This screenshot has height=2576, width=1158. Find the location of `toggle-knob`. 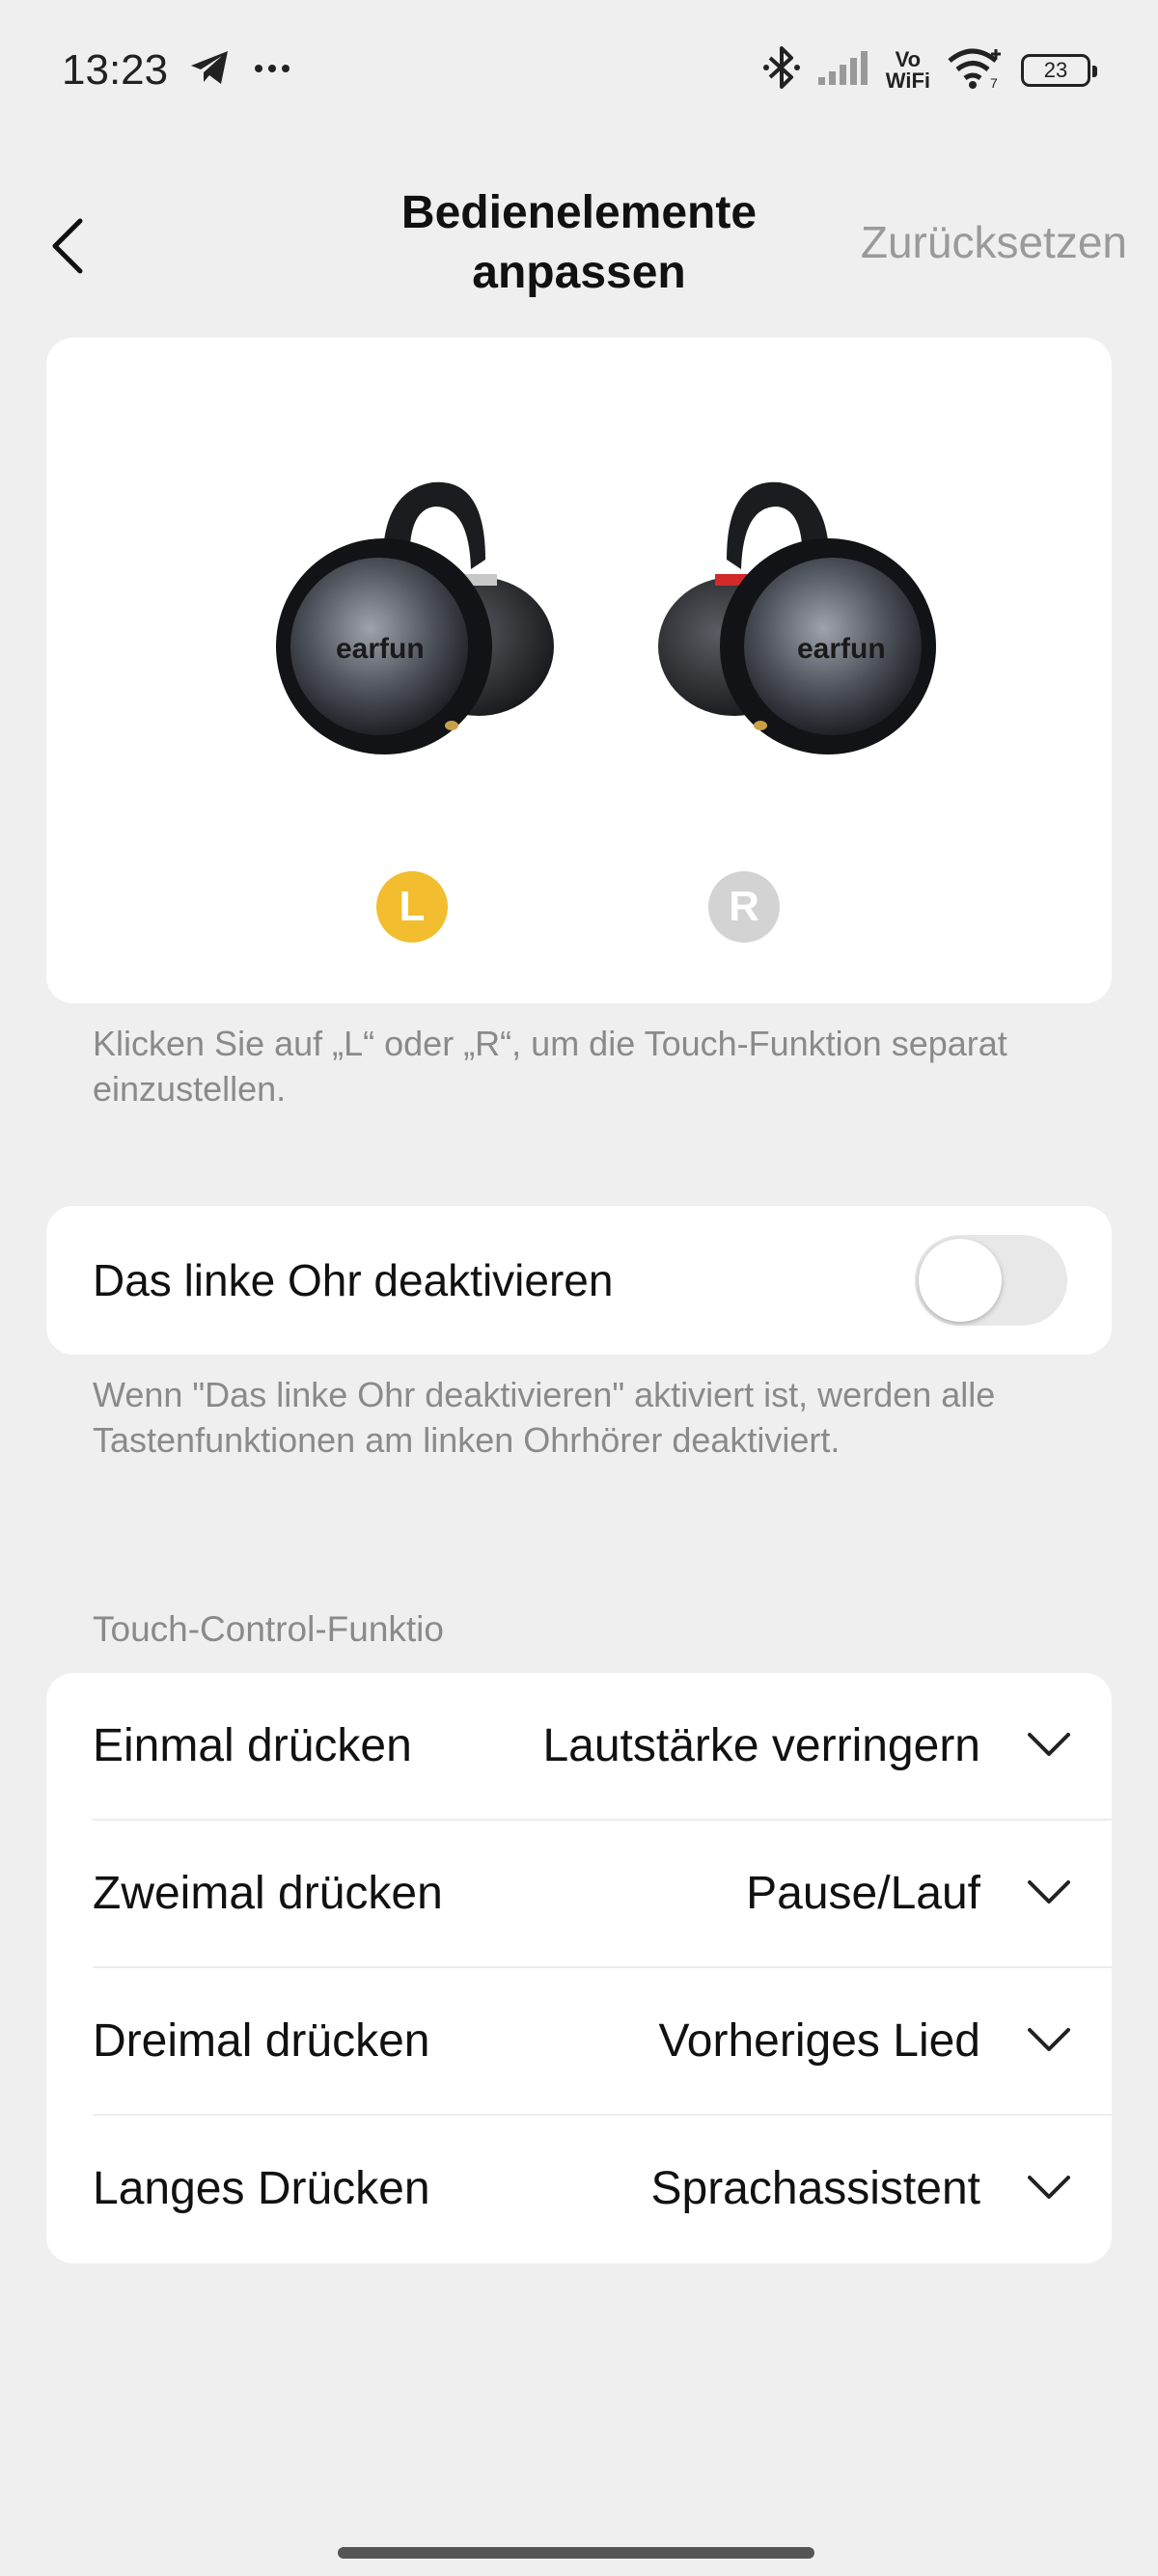

toggle-knob is located at coordinates (960, 1280).